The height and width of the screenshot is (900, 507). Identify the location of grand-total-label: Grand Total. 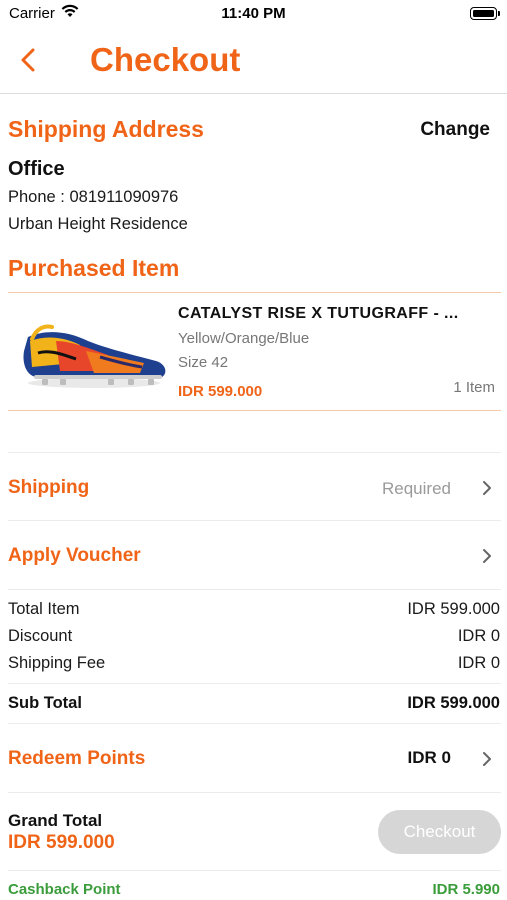
(55, 820).